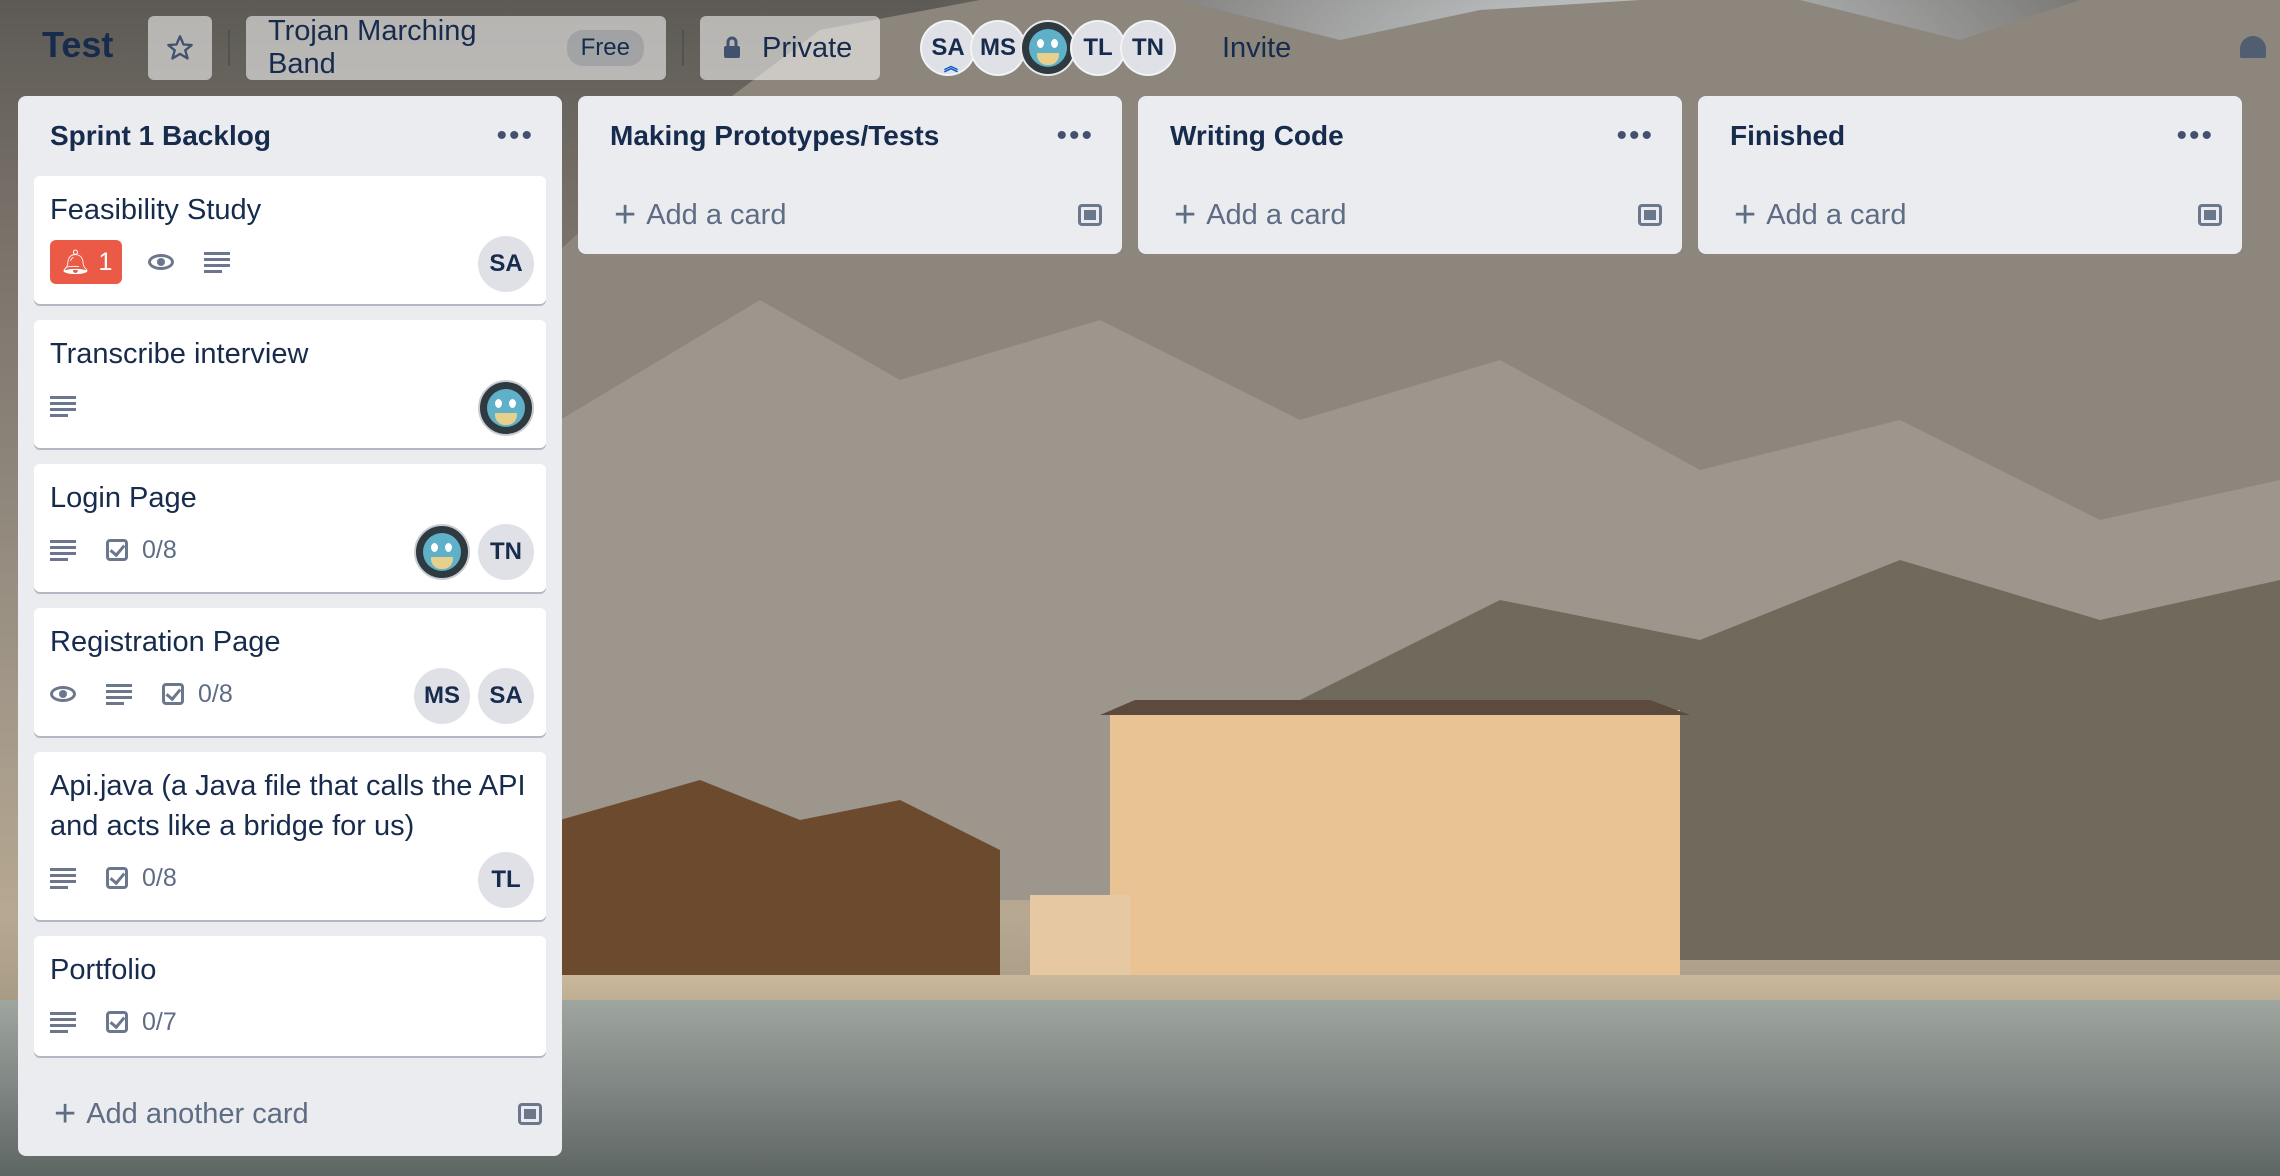 The height and width of the screenshot is (1176, 2280). Describe the element at coordinates (1970, 175) in the screenshot. I see `list-finished: Finished ••• + Add a card` at that location.